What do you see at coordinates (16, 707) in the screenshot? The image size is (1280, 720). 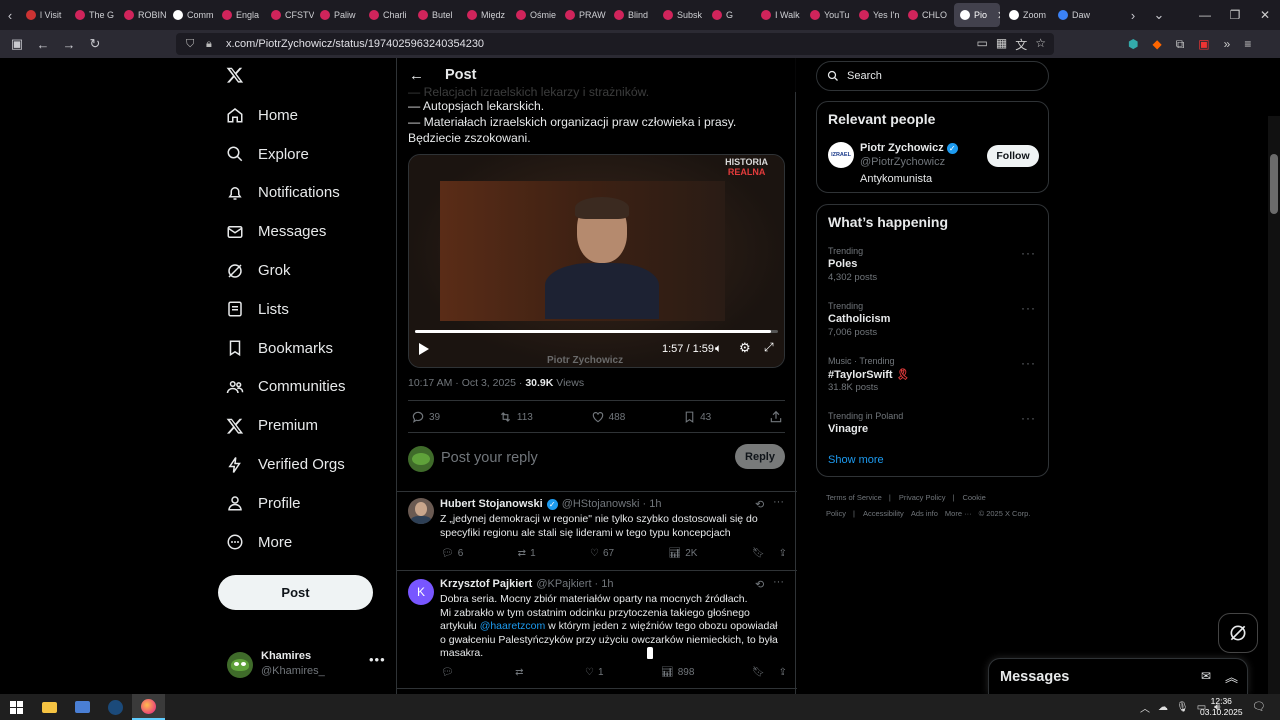 I see `start-windows-icon` at bounding box center [16, 707].